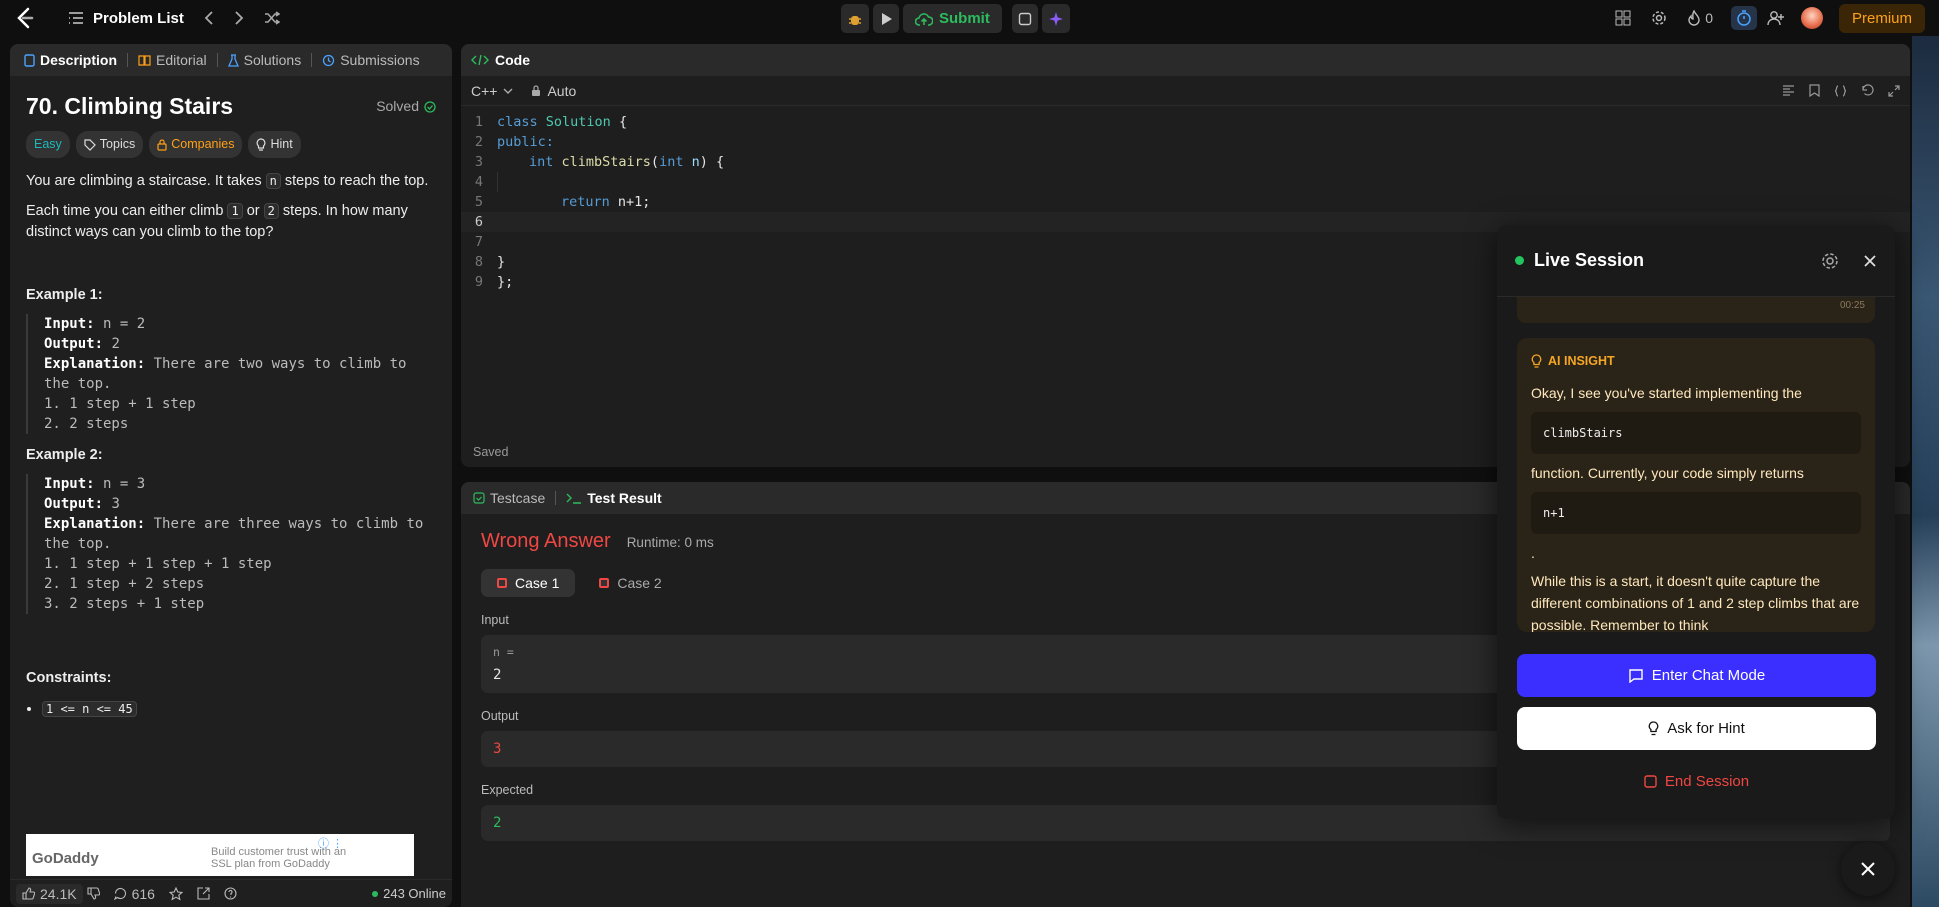 The image size is (1939, 907). I want to click on enter-chat-mode-button: Enter Chat Mode, so click(1696, 675).